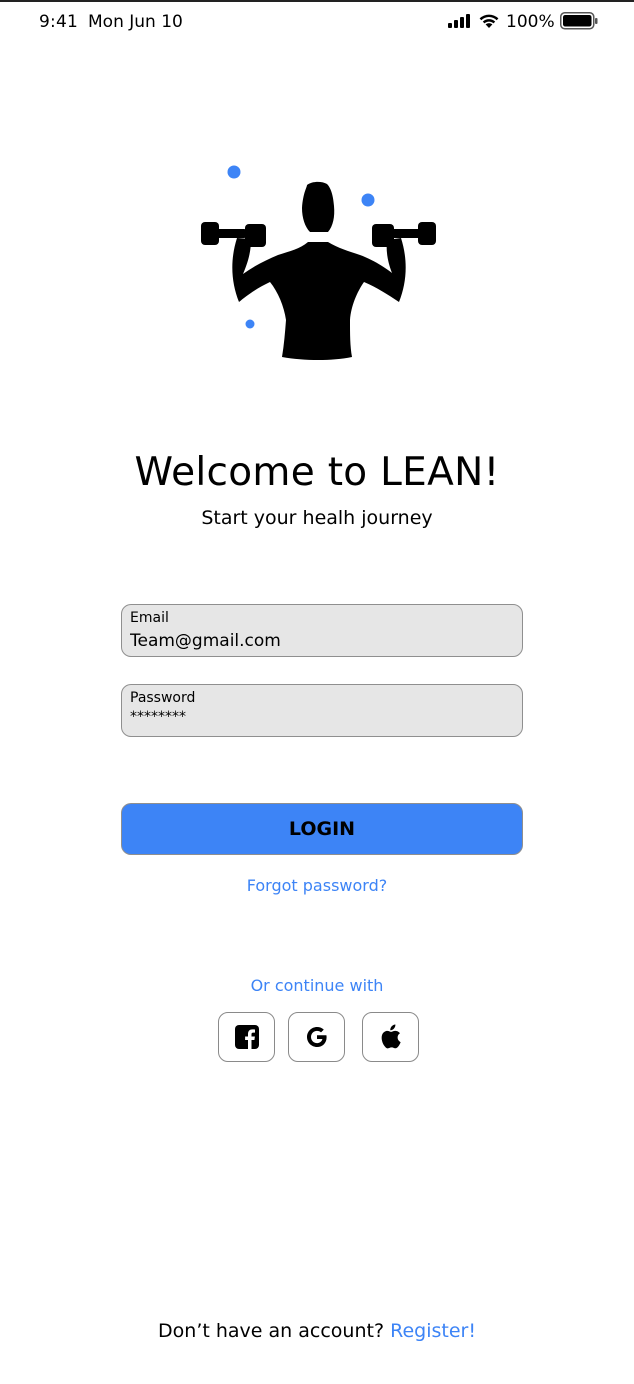 Image resolution: width=634 pixels, height=1384 pixels. What do you see at coordinates (433, 1331) in the screenshot?
I see `register-link: Register!` at bounding box center [433, 1331].